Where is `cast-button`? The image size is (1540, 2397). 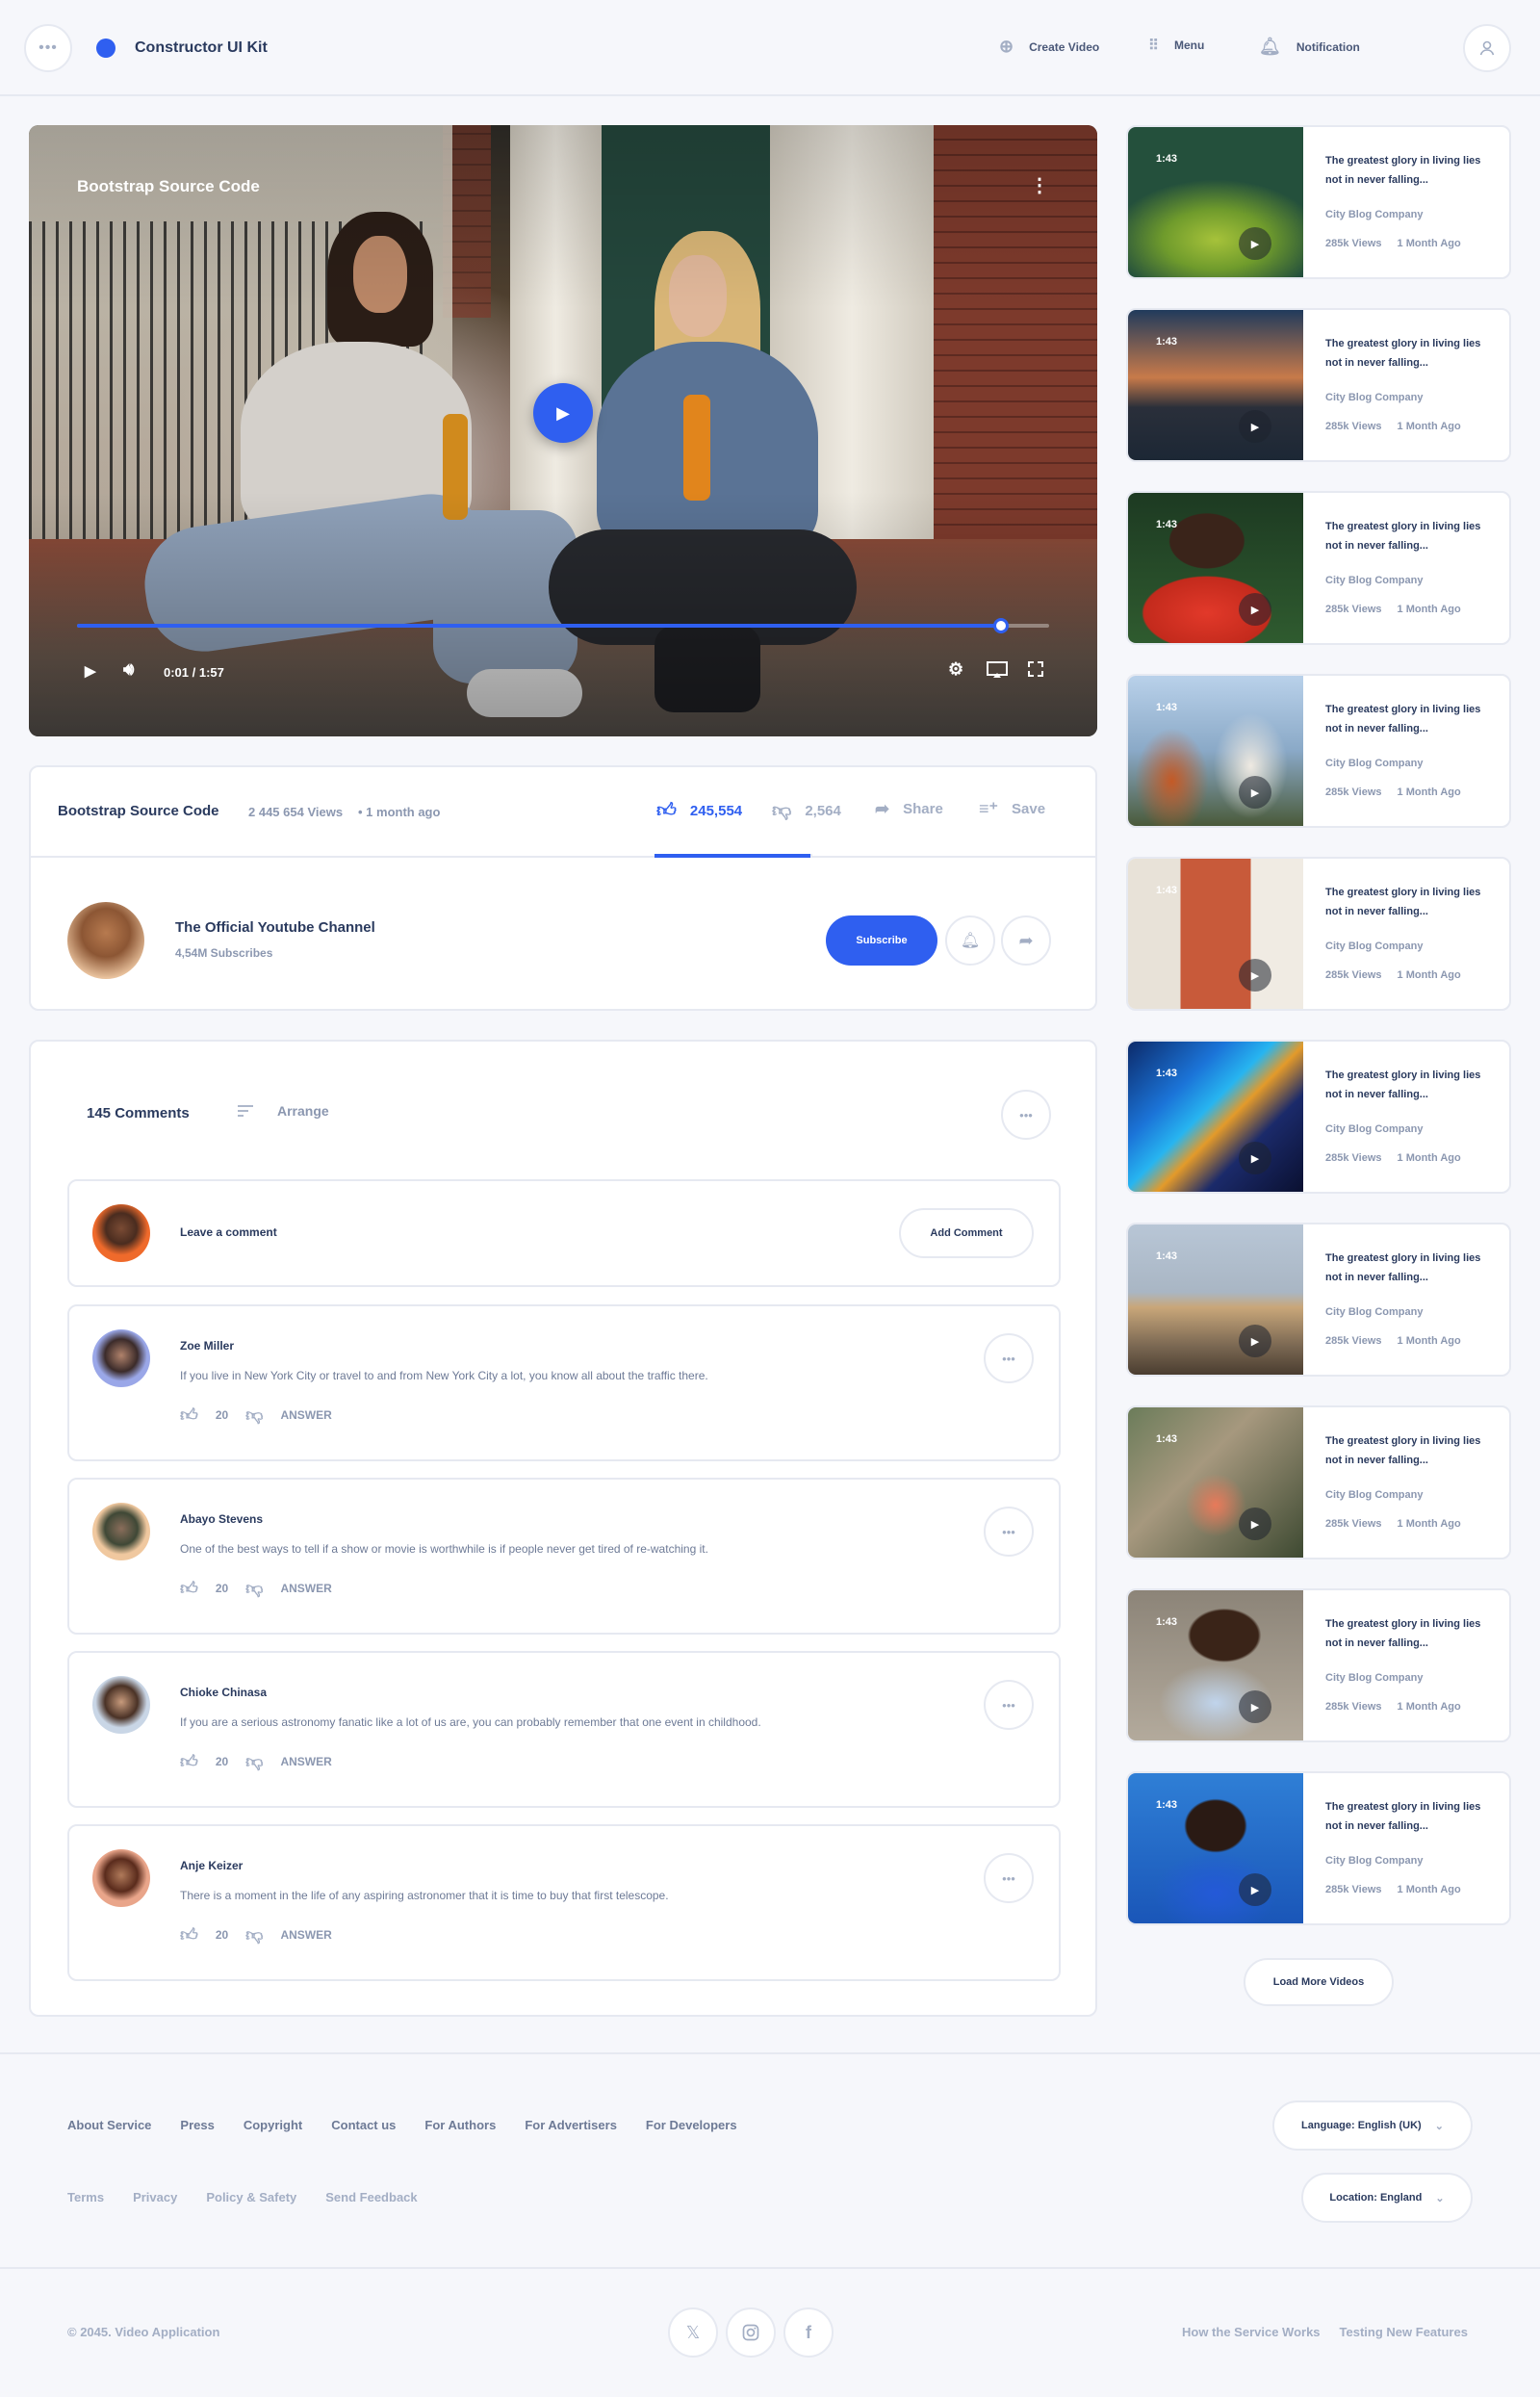
cast-button is located at coordinates (997, 672).